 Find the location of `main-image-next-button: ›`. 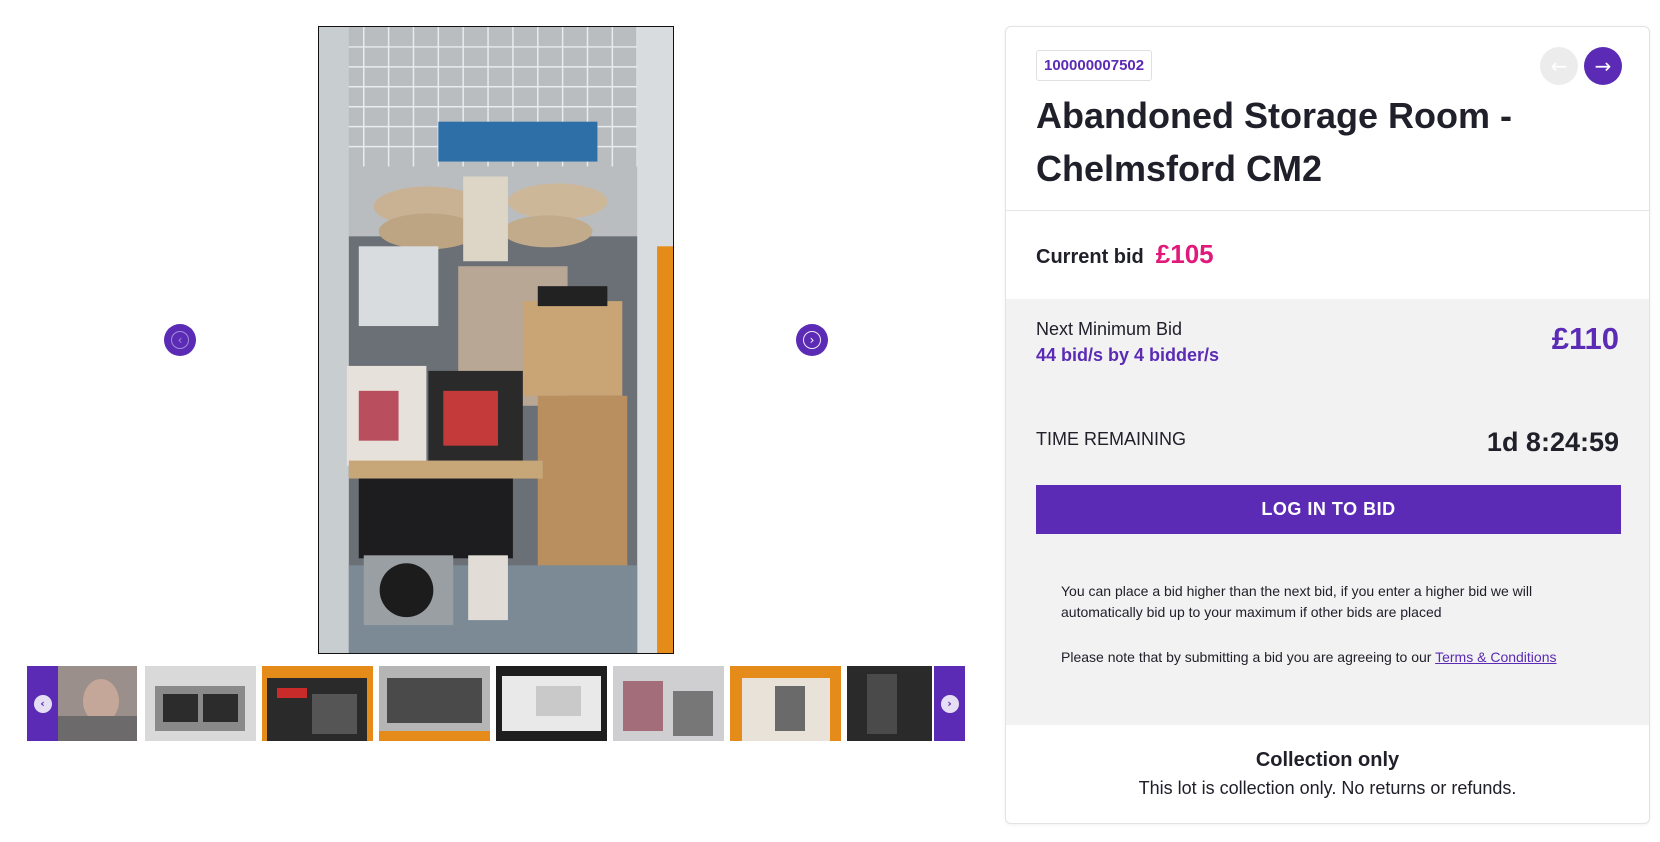

main-image-next-button: › is located at coordinates (812, 340).